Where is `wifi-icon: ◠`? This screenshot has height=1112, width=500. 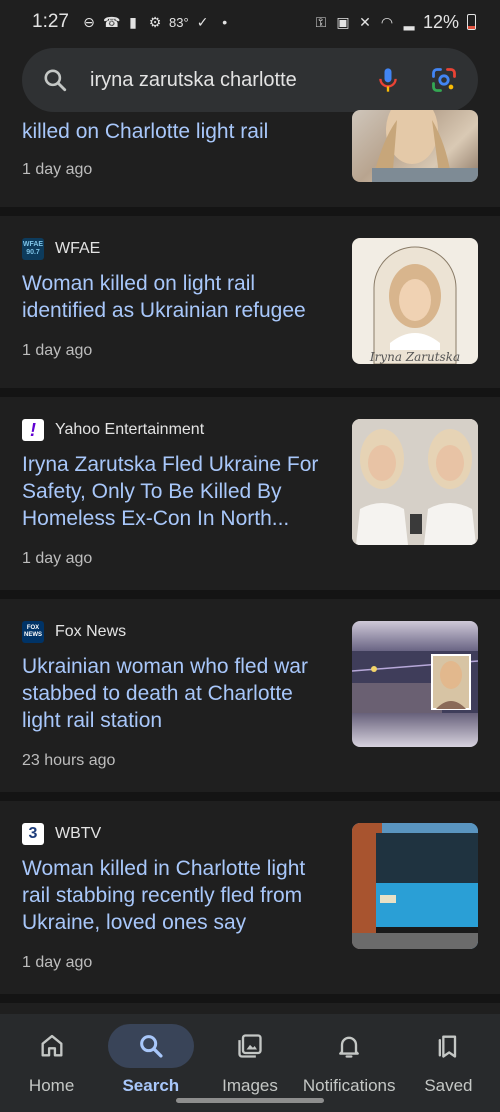 wifi-icon: ◠ is located at coordinates (387, 22).